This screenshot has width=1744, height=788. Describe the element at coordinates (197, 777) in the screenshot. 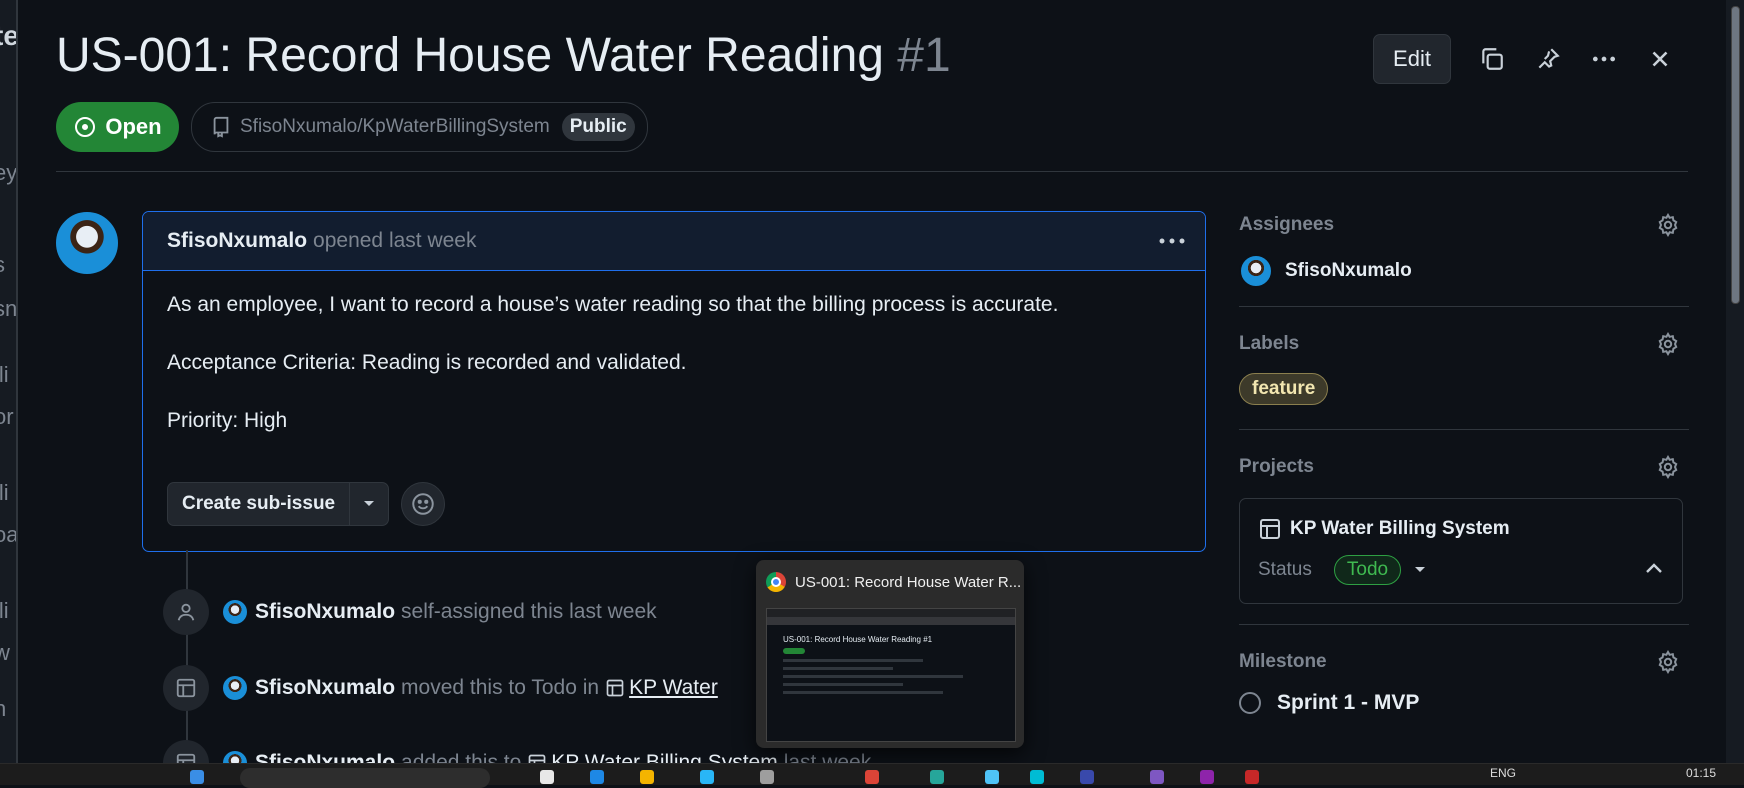

I see `start-icon` at that location.